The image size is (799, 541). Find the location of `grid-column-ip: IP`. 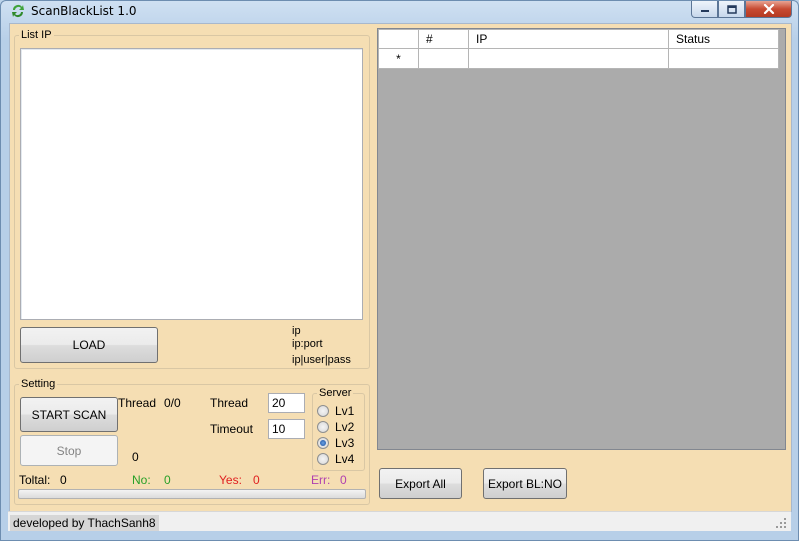

grid-column-ip: IP is located at coordinates (568, 39).